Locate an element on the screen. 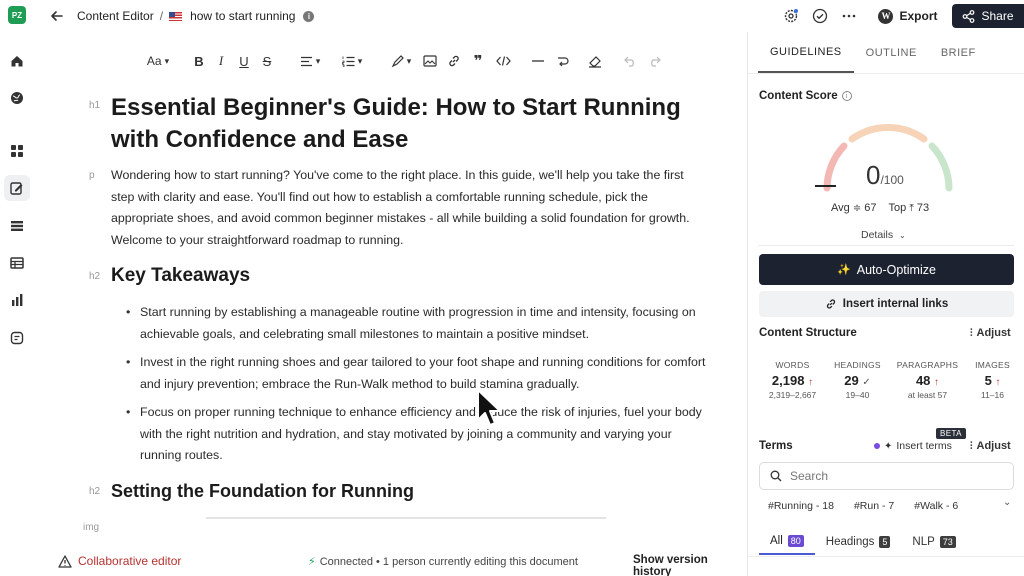  list-icon is located at coordinates (17, 226).